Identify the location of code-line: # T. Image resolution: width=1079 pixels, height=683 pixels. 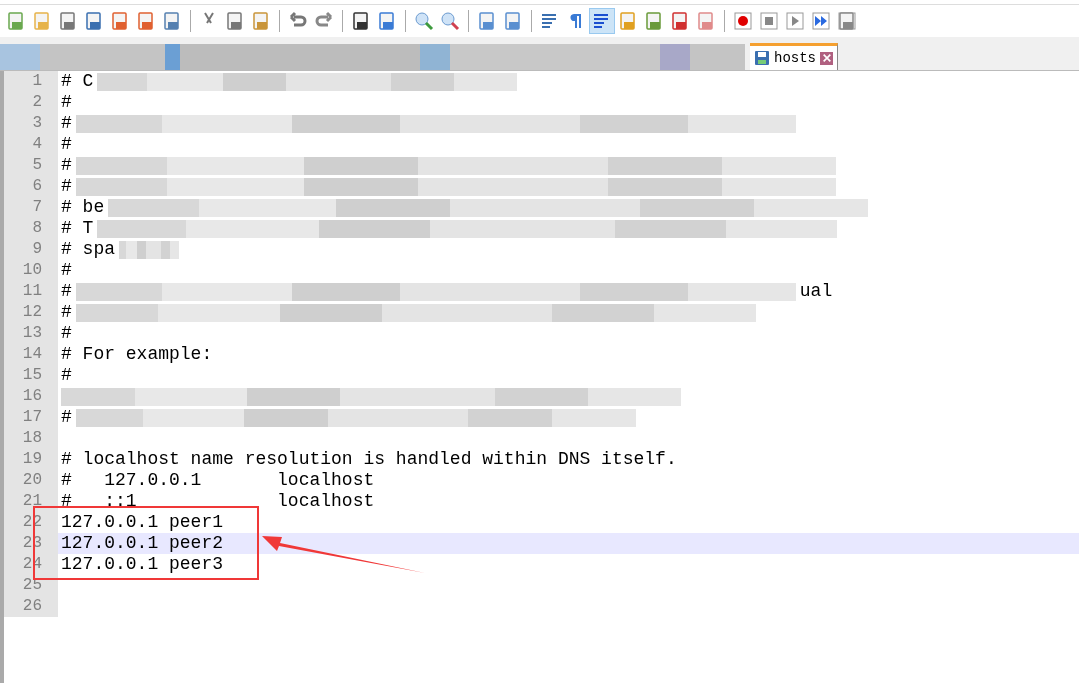
(77, 228).